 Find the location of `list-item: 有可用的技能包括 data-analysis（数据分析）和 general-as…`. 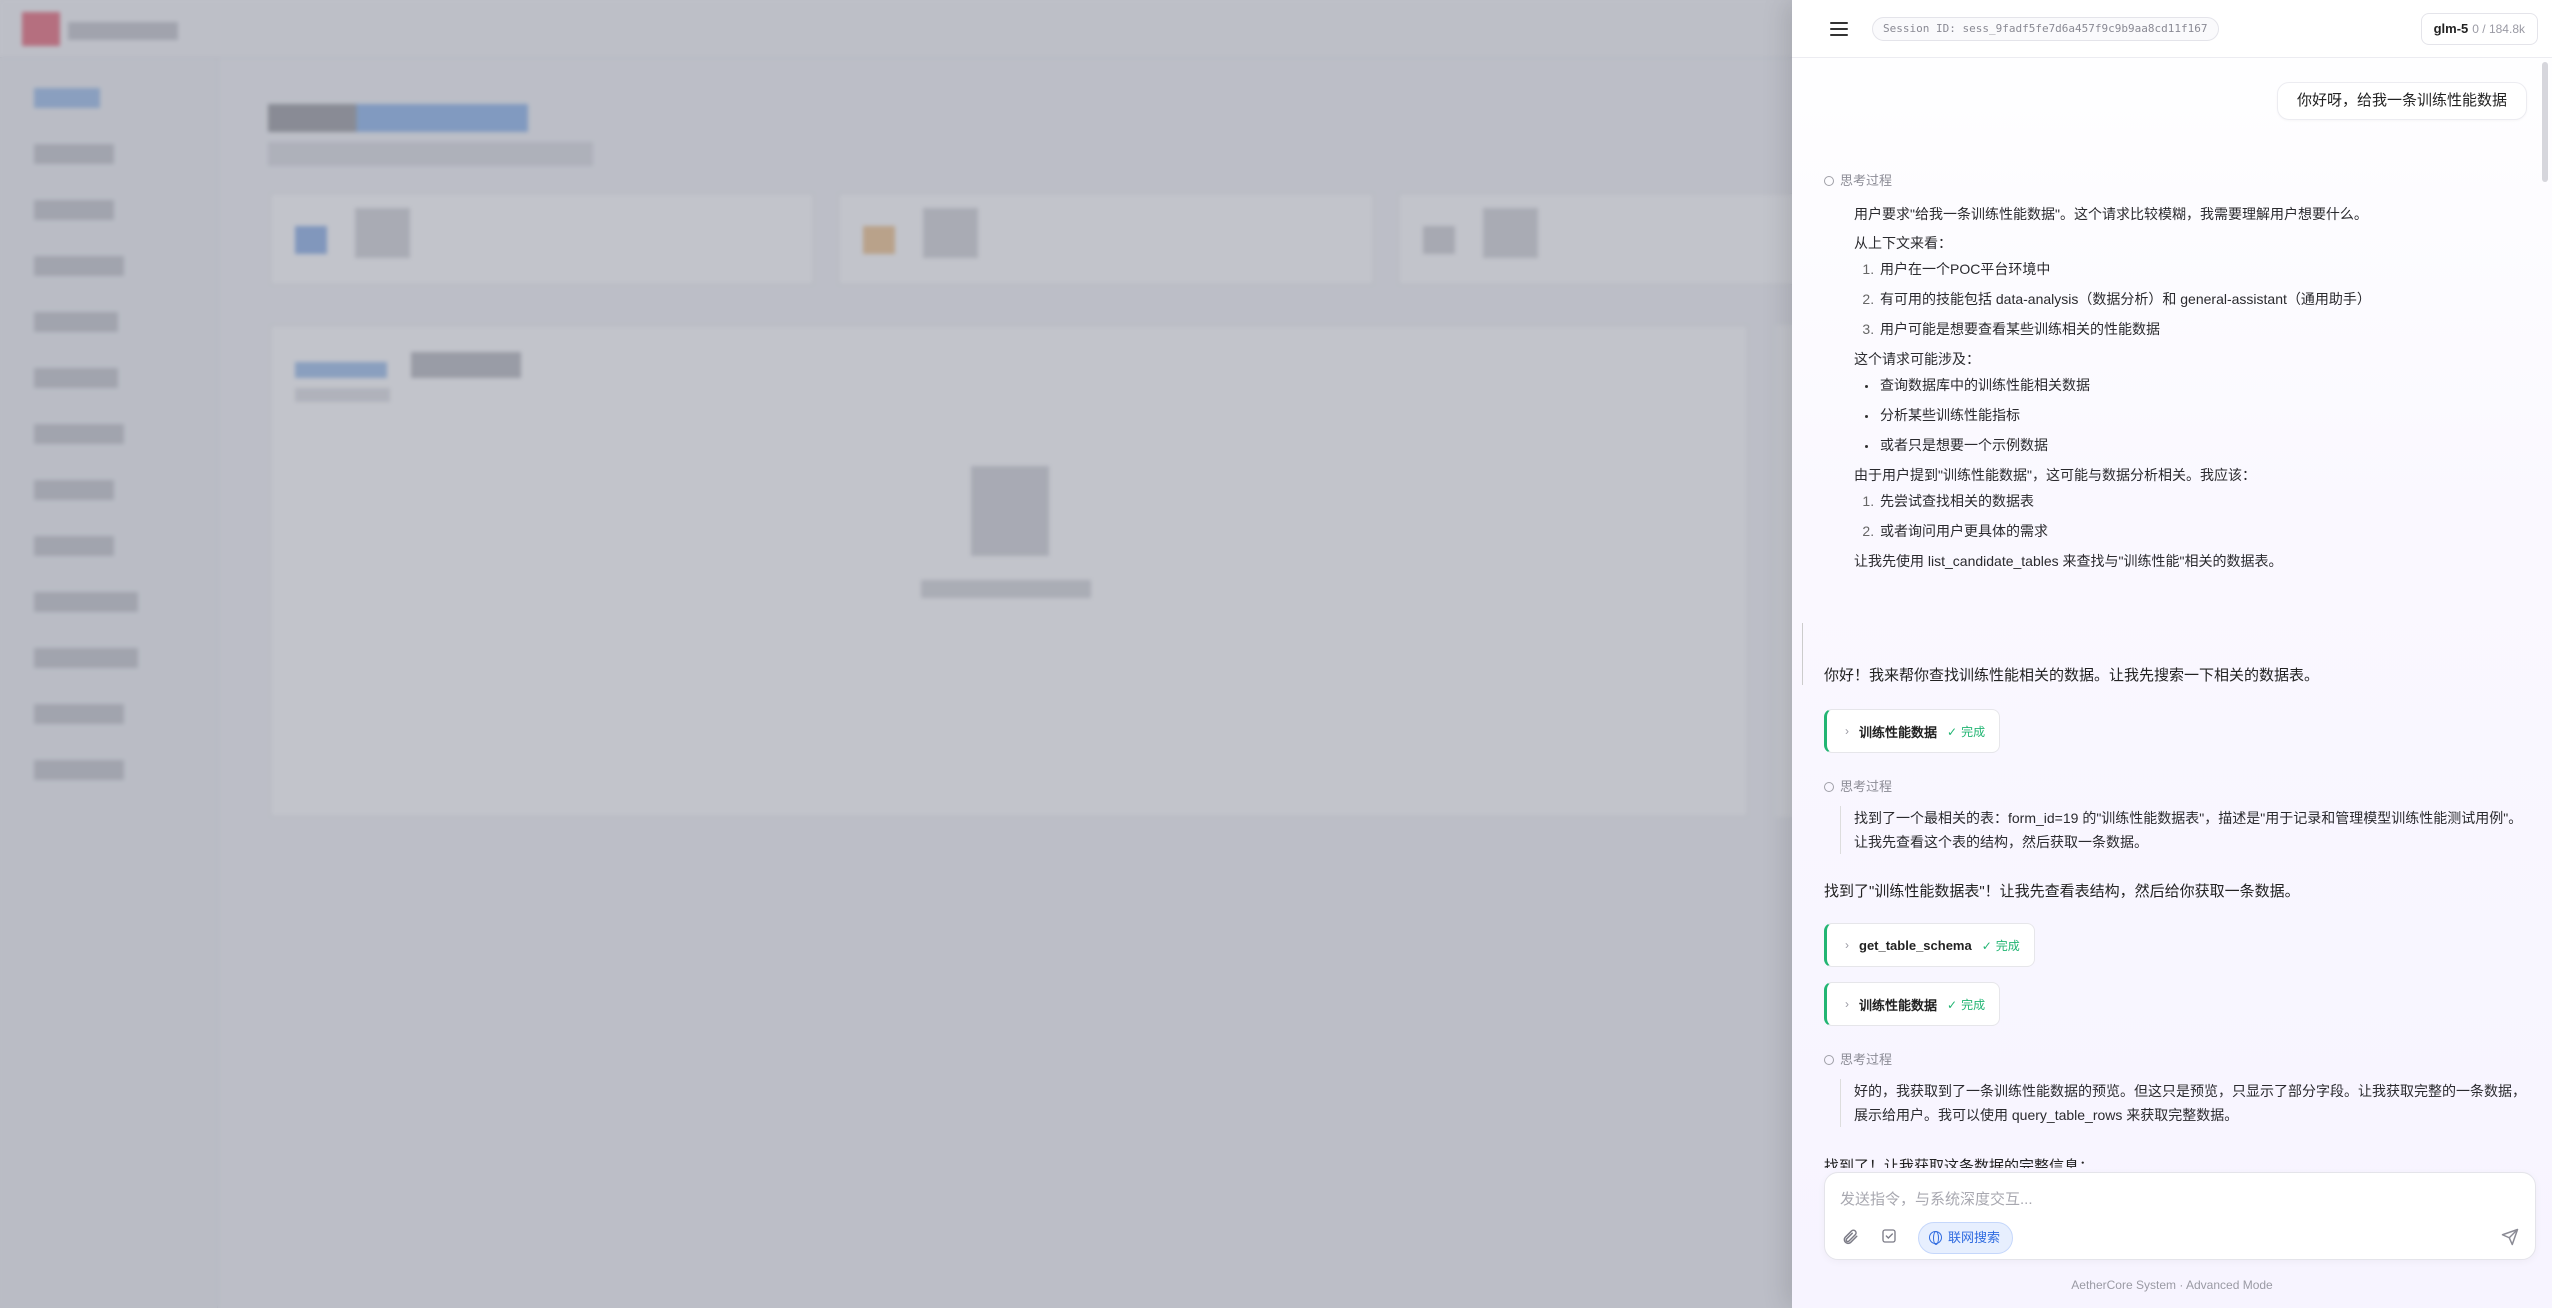

list-item: 有可用的技能包括 data-analysis（数据分析）和 general-as… is located at coordinates (2204, 299).